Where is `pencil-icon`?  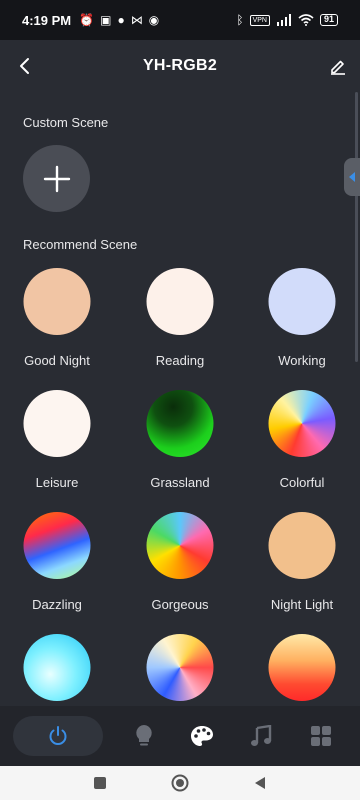 pencil-icon is located at coordinates (338, 67).